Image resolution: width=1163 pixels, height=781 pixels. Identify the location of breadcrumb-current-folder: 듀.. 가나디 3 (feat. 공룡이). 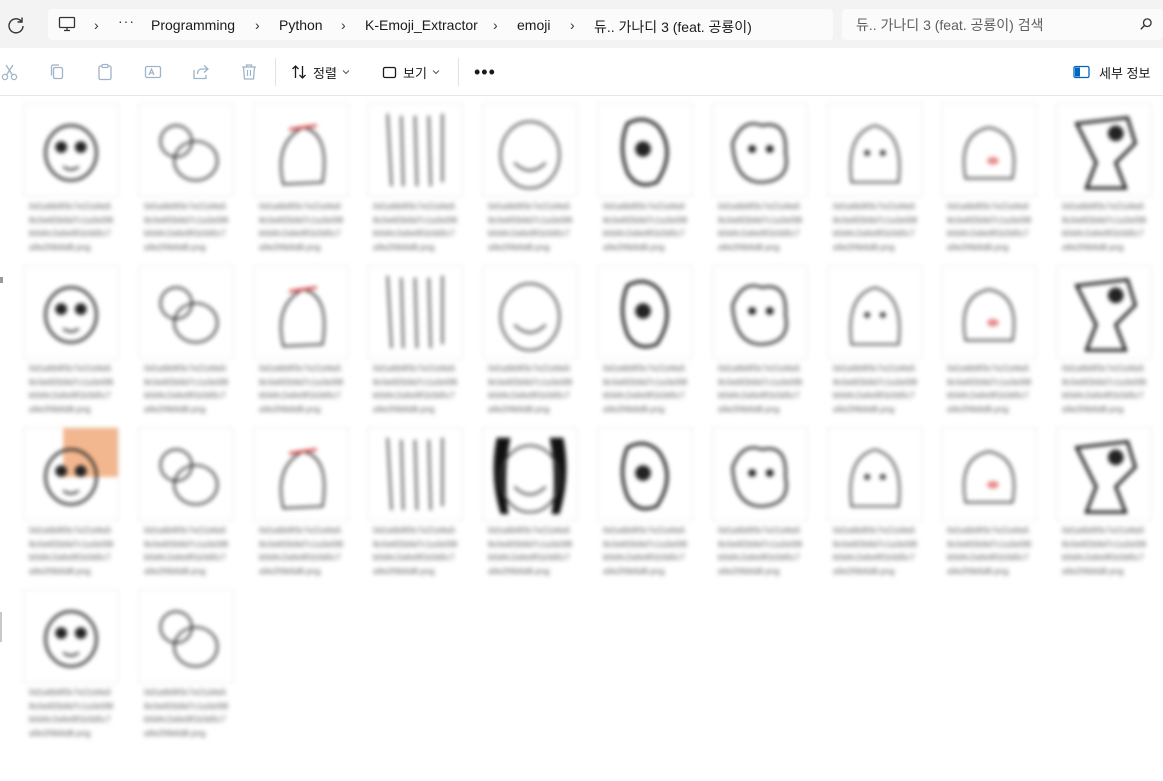
(673, 27).